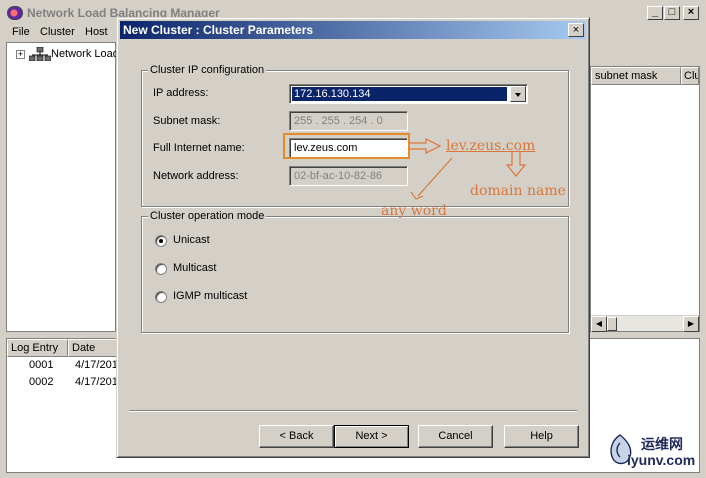  I want to click on column-header-log-entry: Log Entry, so click(37, 348).